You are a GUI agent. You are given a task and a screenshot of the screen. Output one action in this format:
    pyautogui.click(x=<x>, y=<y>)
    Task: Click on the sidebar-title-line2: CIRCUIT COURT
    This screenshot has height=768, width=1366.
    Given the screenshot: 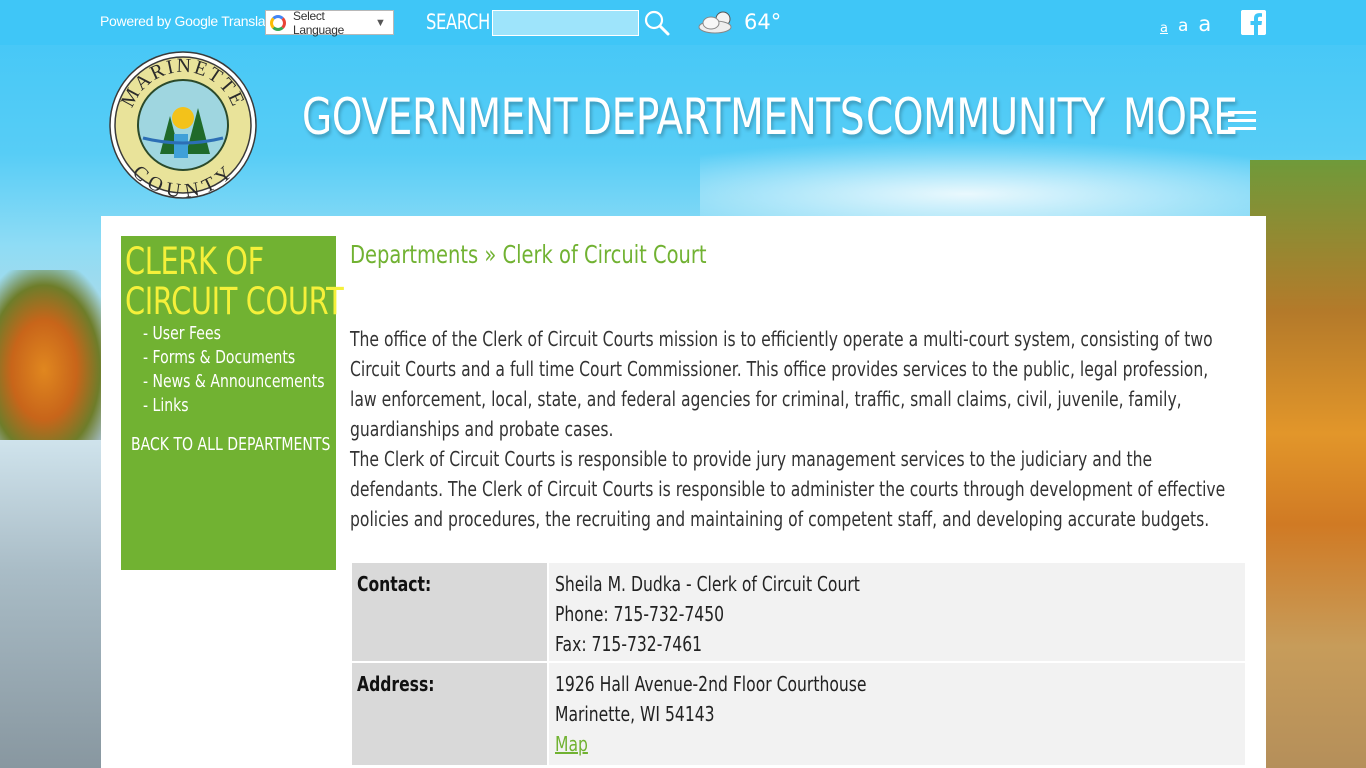 What is the action you would take?
    pyautogui.click(x=234, y=301)
    